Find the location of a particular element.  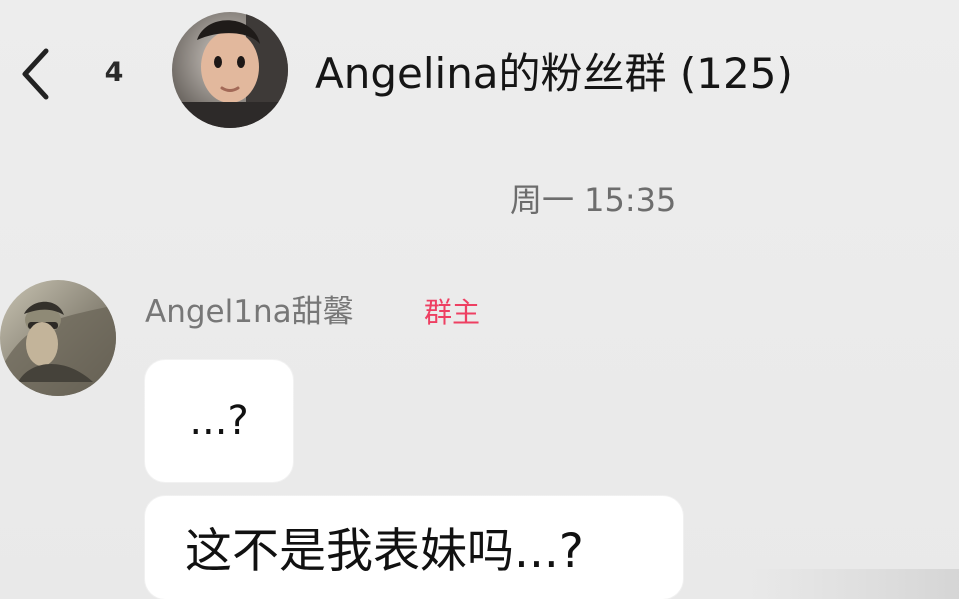

unread-count-badge: 4 is located at coordinates (114, 73).